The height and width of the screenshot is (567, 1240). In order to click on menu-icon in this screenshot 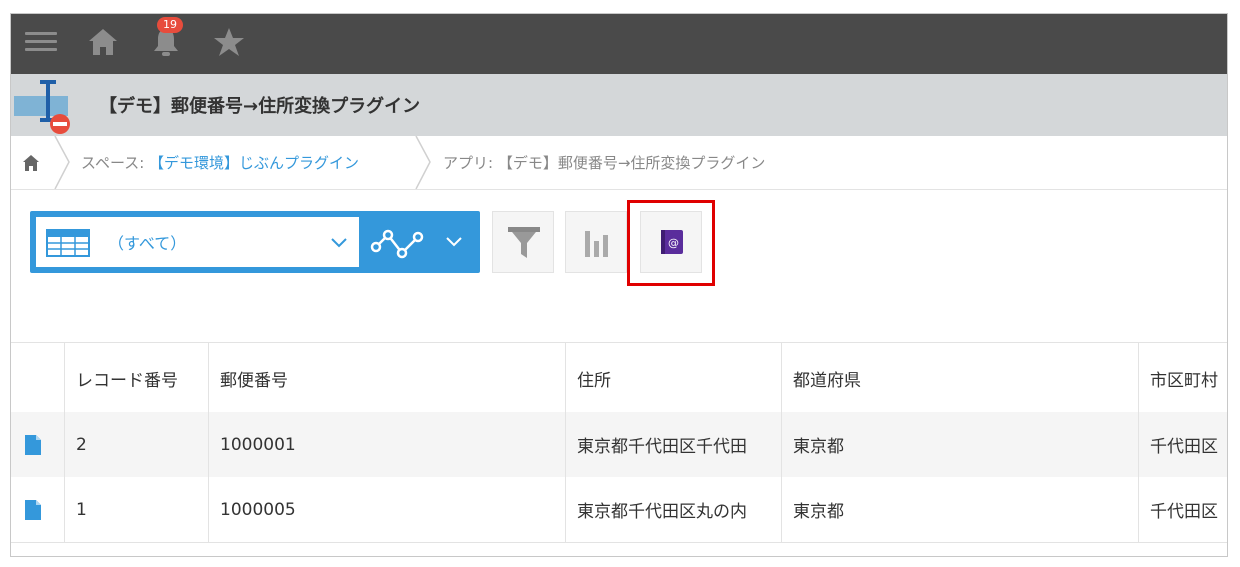, I will do `click(41, 41)`.